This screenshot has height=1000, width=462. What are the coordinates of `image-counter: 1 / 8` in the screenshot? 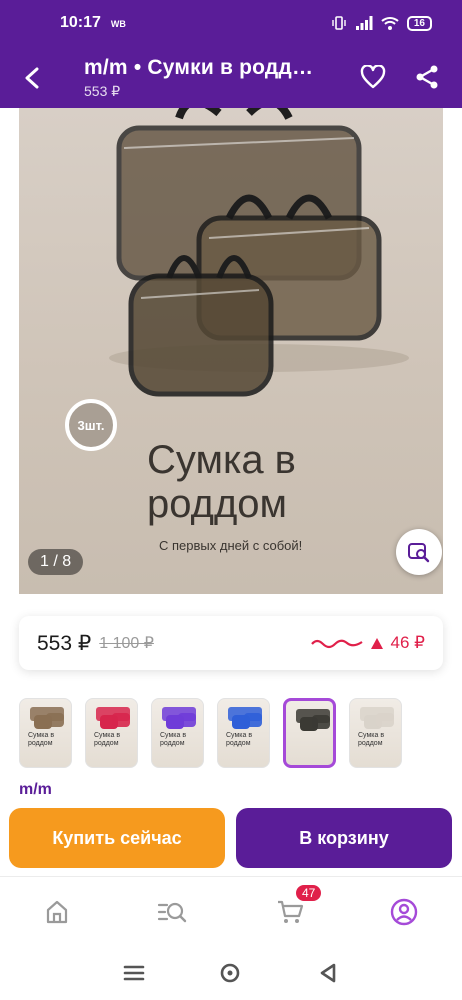 It's located at (56, 562).